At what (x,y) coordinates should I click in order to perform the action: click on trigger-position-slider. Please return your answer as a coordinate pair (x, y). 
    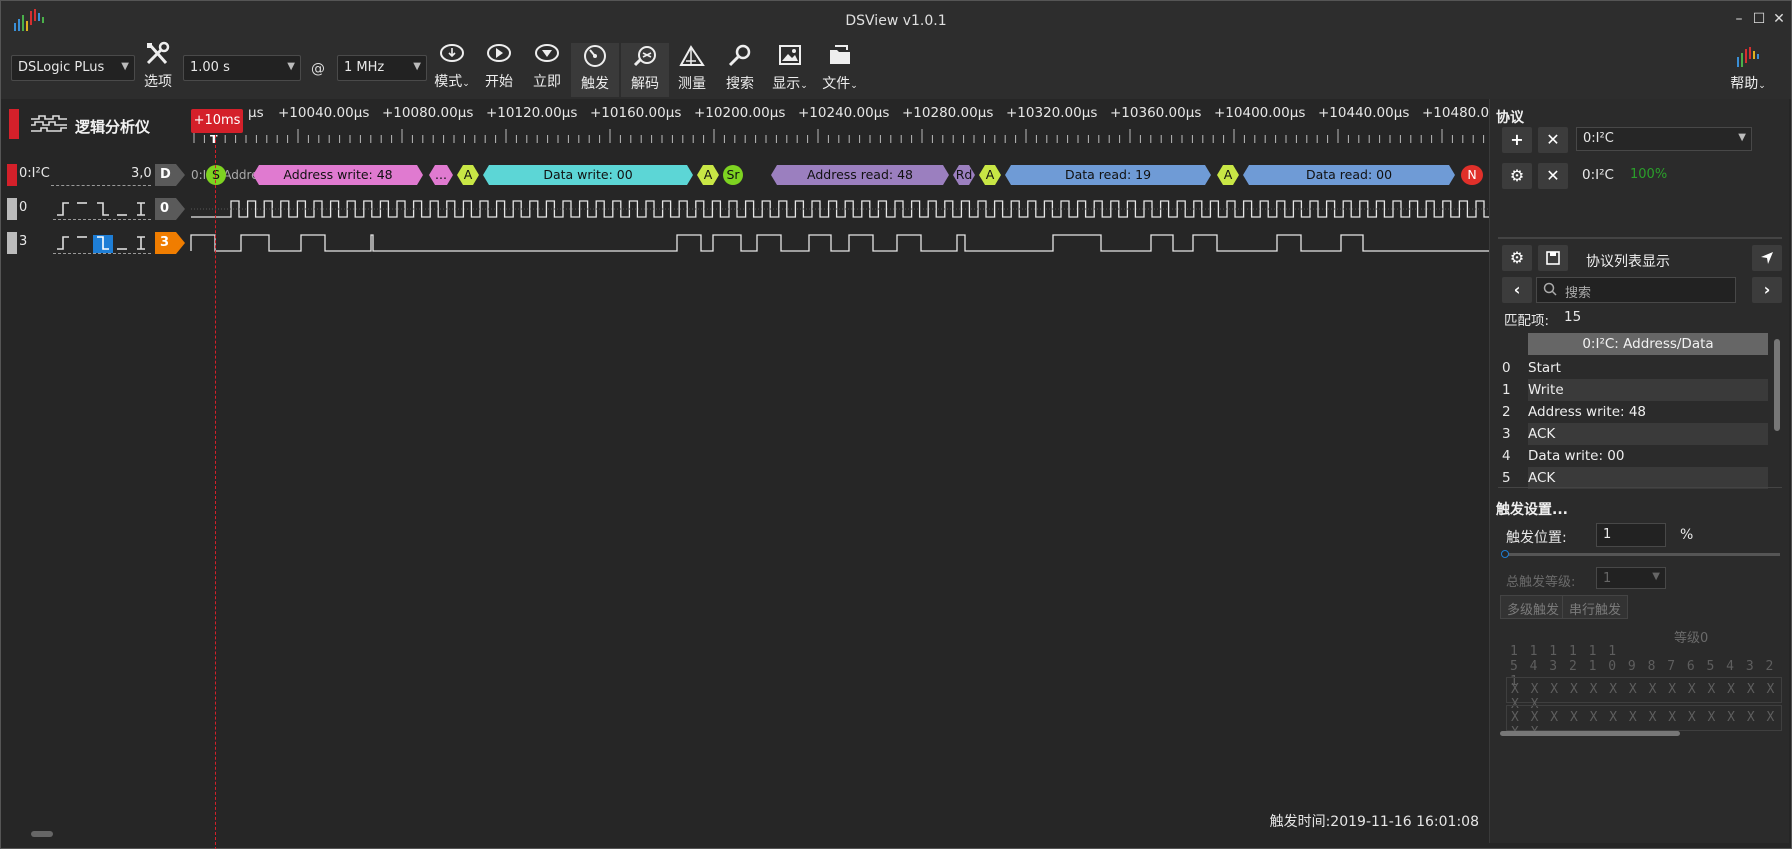
    Looking at the image, I should click on (1640, 554).